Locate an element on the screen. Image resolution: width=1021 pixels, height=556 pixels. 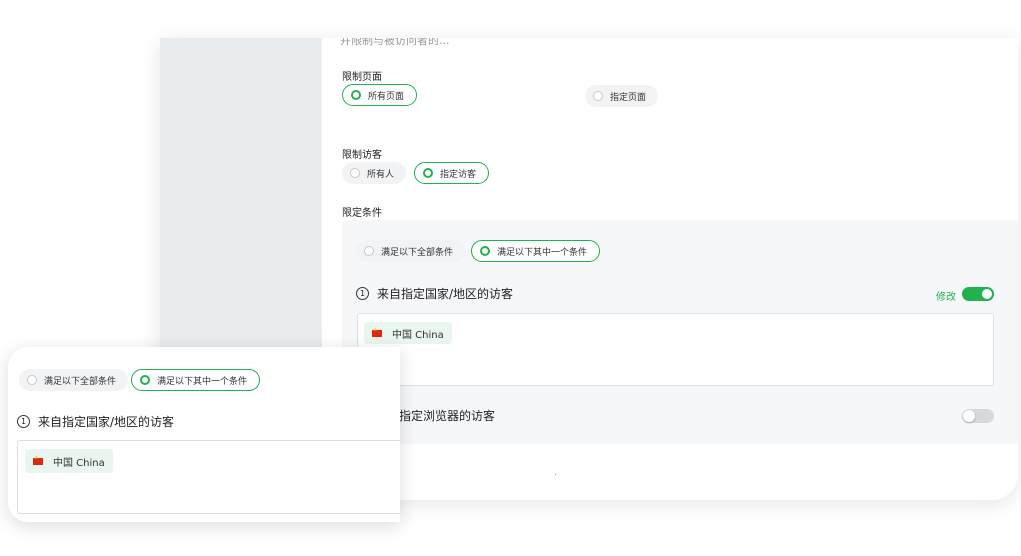
browser-rule-toggle is located at coordinates (978, 416).